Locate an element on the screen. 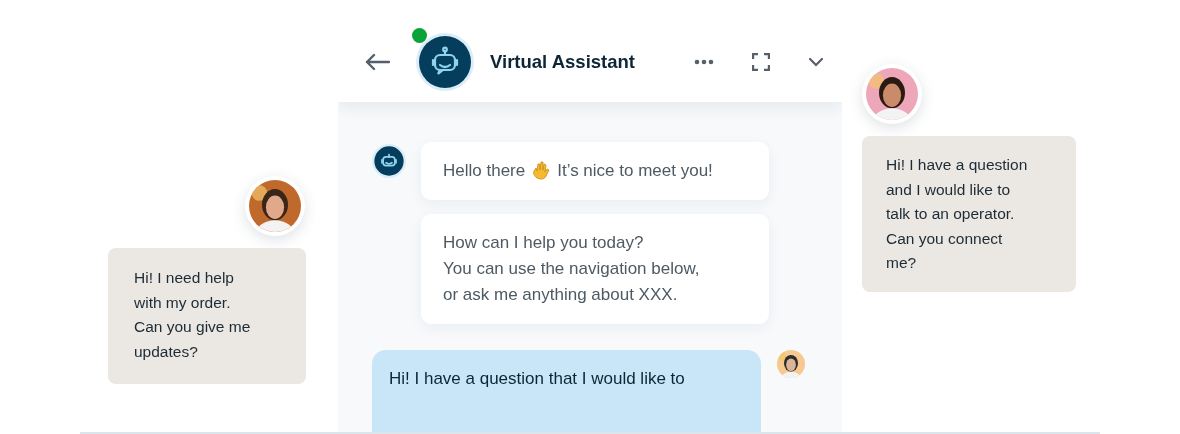 The image size is (1180, 434). waving-hand-icon is located at coordinates (541, 171).